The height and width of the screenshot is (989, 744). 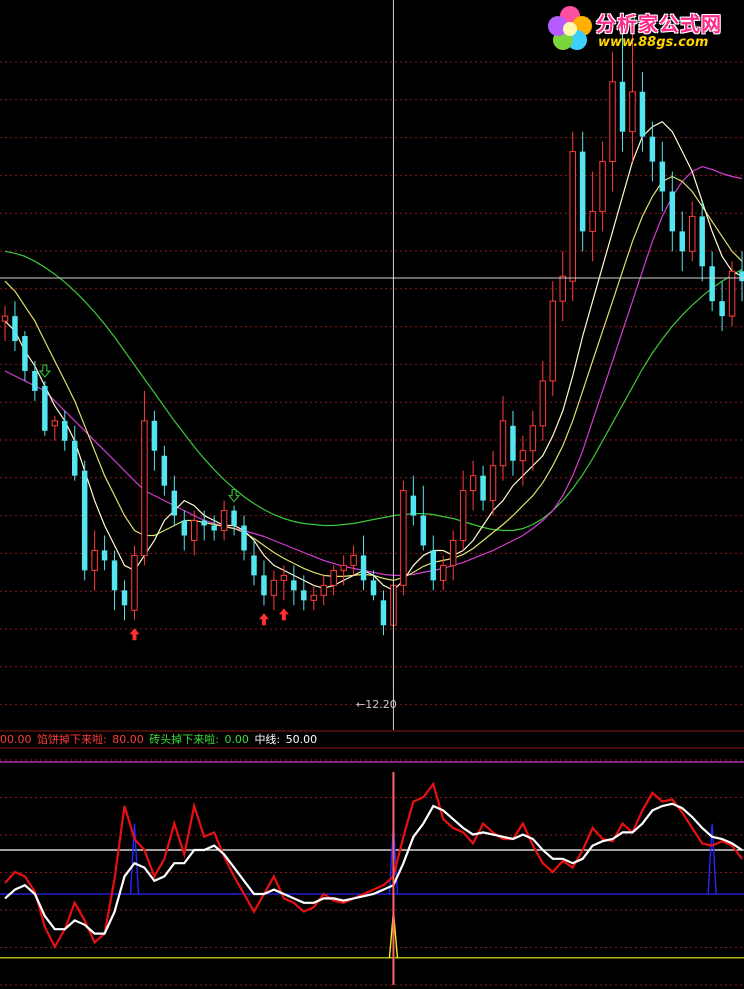 What do you see at coordinates (381, 704) in the screenshot?
I see `low-price-value: 12.20` at bounding box center [381, 704].